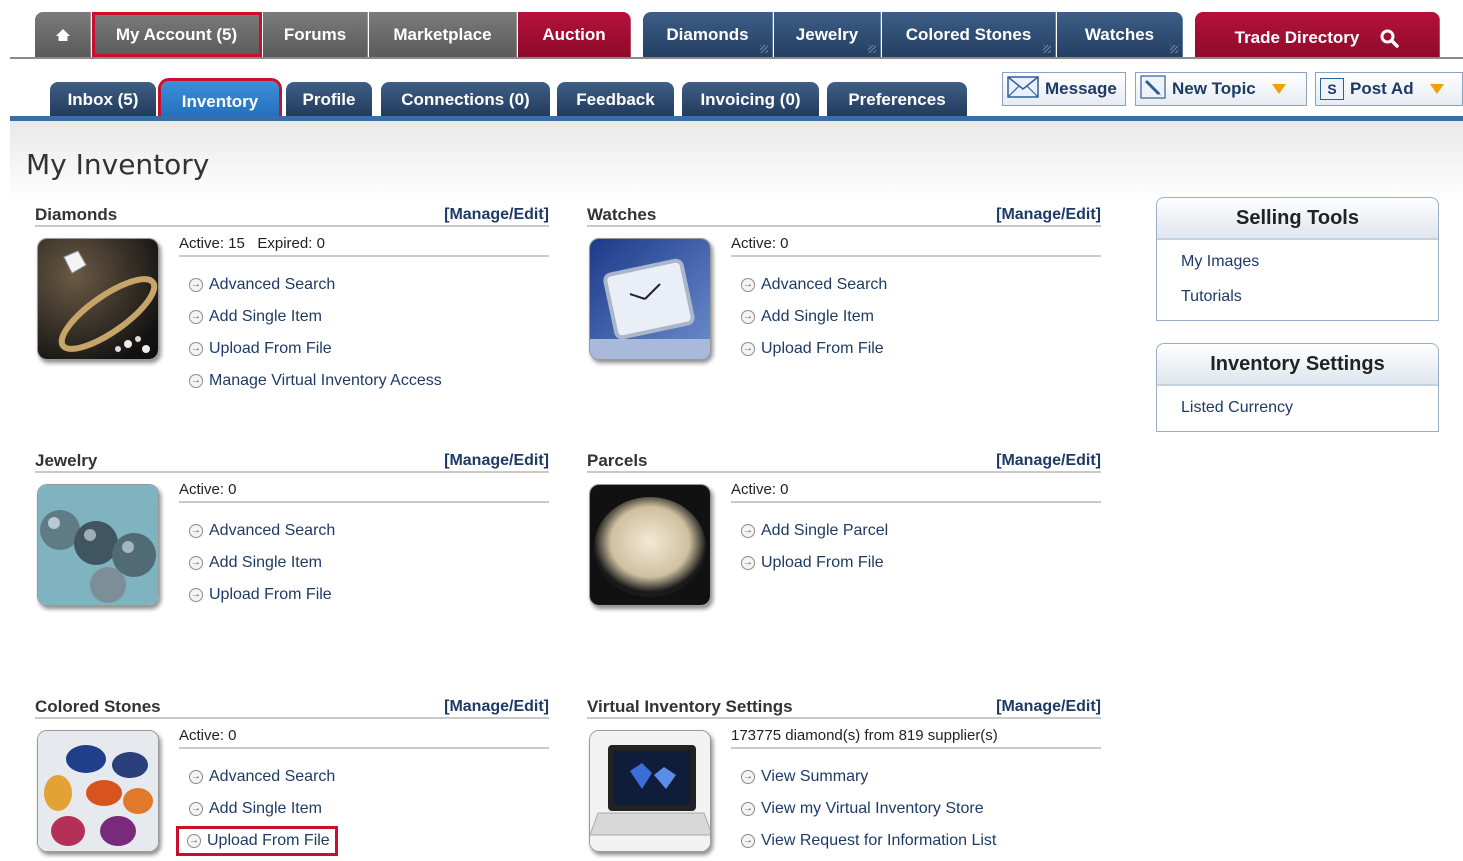 This screenshot has height=861, width=1463. I want to click on nav-trade-directory: Trade Directory, so click(1317, 35).